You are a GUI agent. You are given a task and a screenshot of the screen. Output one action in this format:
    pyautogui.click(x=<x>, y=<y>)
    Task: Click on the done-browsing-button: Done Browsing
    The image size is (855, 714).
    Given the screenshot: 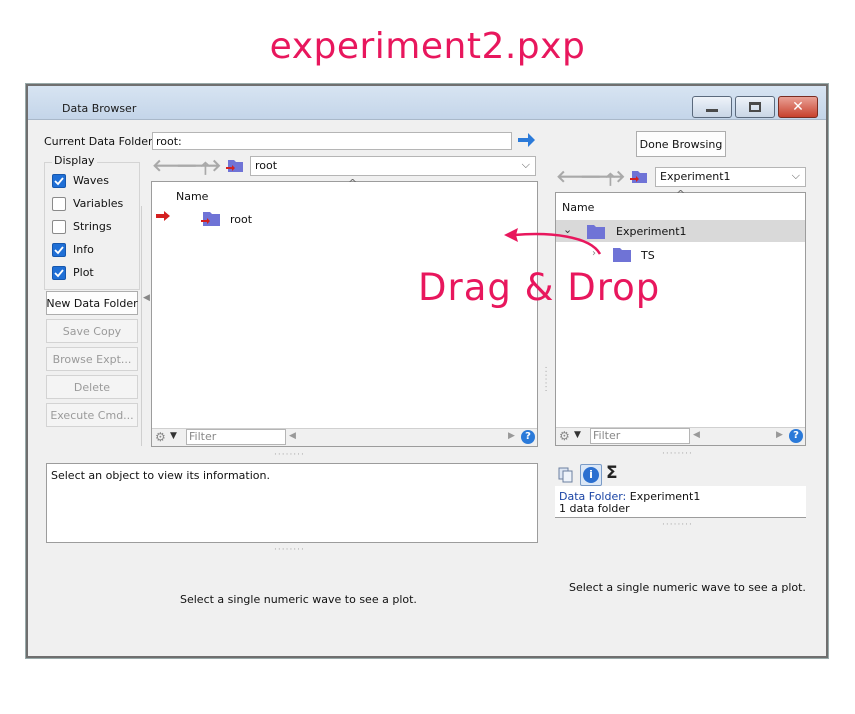 What is the action you would take?
    pyautogui.click(x=681, y=144)
    